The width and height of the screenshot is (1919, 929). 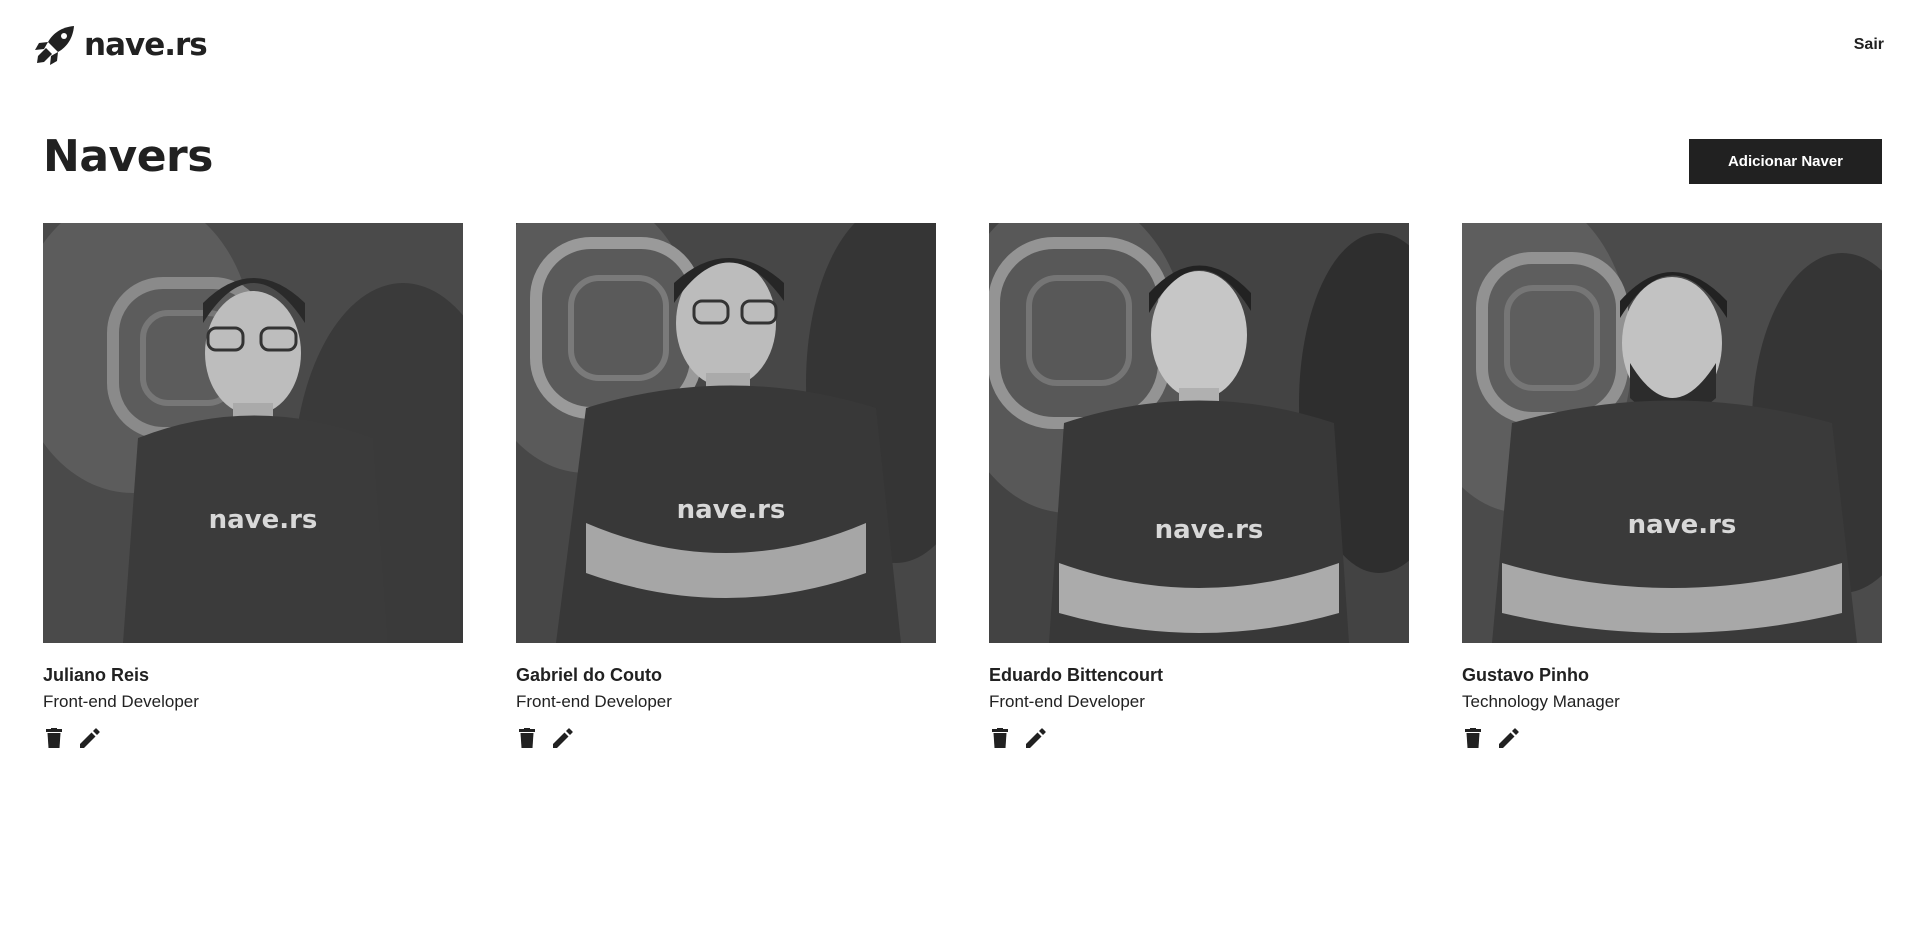 I want to click on top-header: nave.rs Sair, so click(x=959, y=45).